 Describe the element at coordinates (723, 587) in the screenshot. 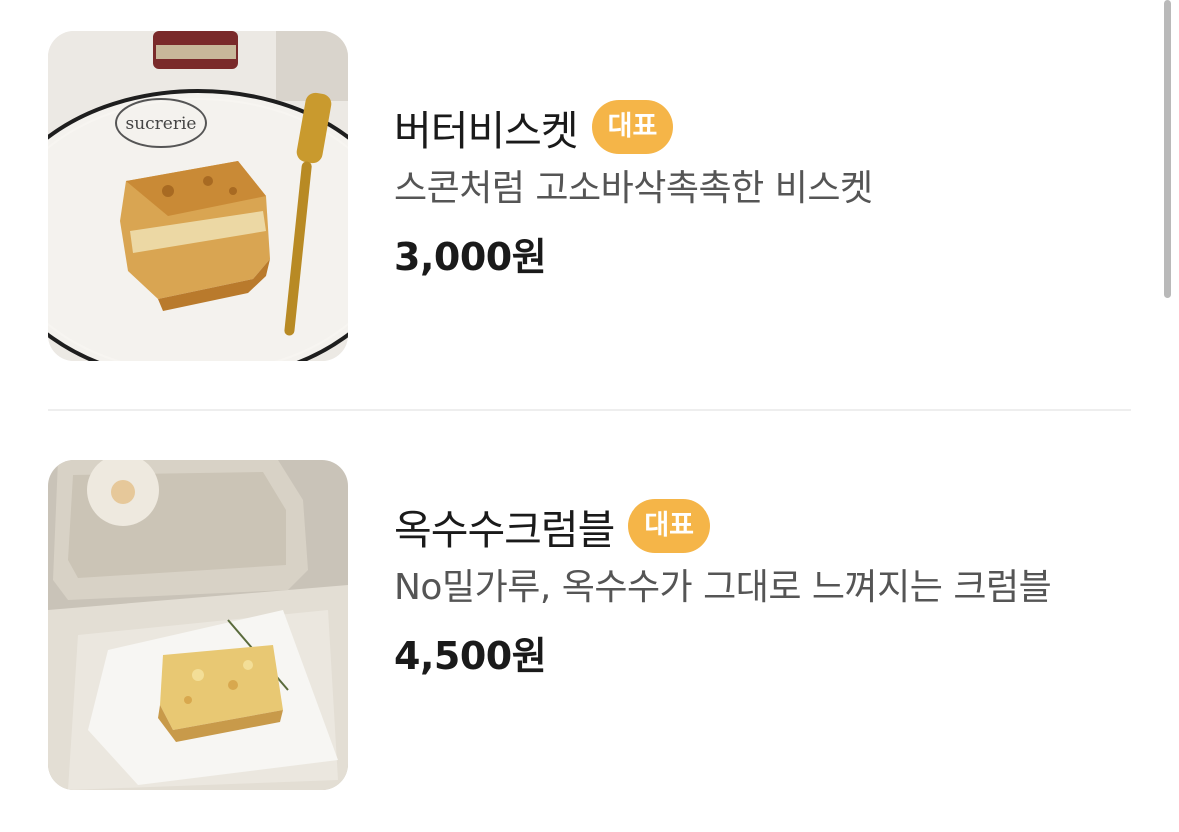

I see `menu-item-description: No밀가루, 옥수수가 그대로 느껴지는 크럼블` at that location.